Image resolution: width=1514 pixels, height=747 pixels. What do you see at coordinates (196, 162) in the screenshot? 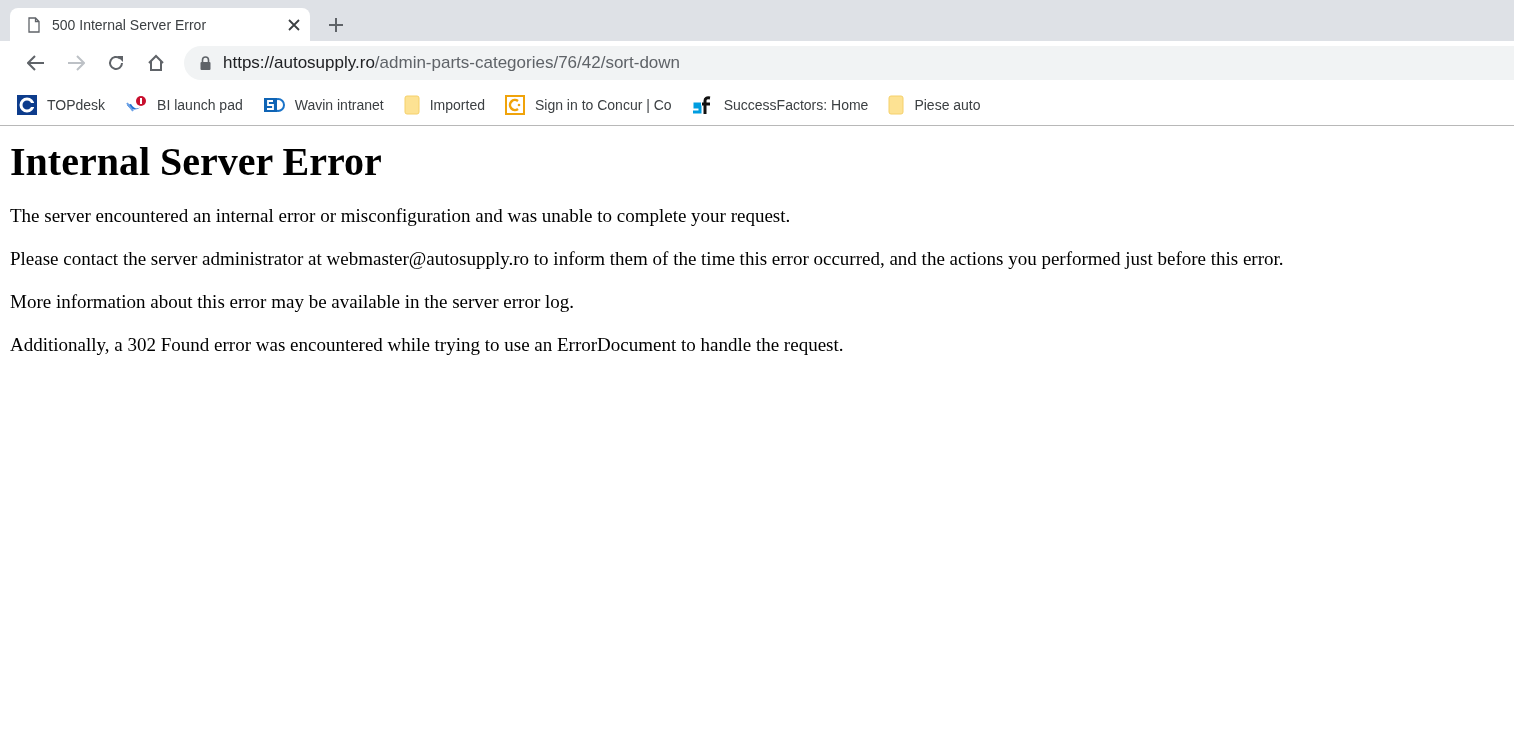
I see `error-heading: Internal Server Error` at bounding box center [196, 162].